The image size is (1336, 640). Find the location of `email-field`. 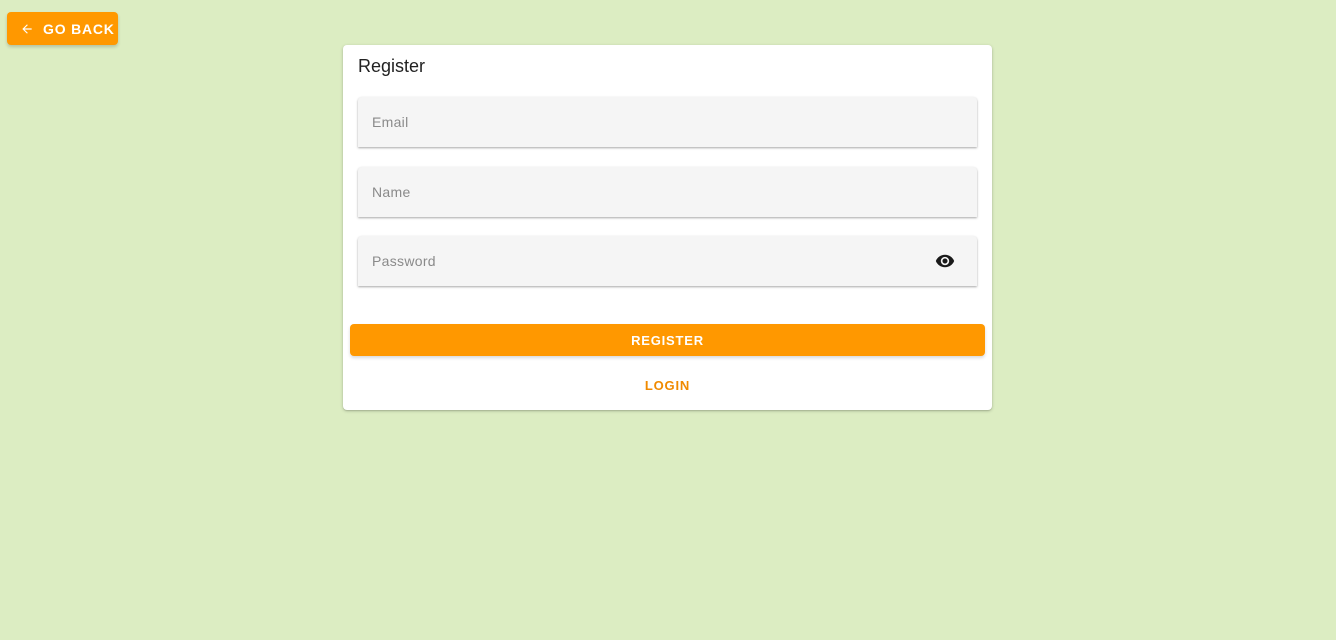

email-field is located at coordinates (667, 122).